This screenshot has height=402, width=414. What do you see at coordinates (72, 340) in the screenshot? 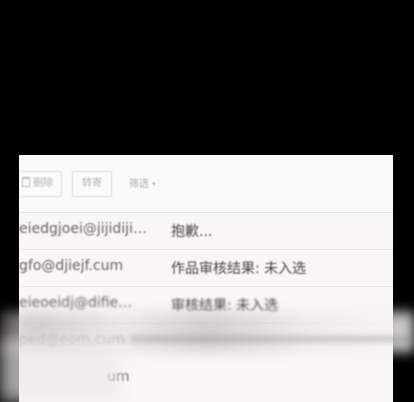
I see `email-sender: ped@eom.cum` at bounding box center [72, 340].